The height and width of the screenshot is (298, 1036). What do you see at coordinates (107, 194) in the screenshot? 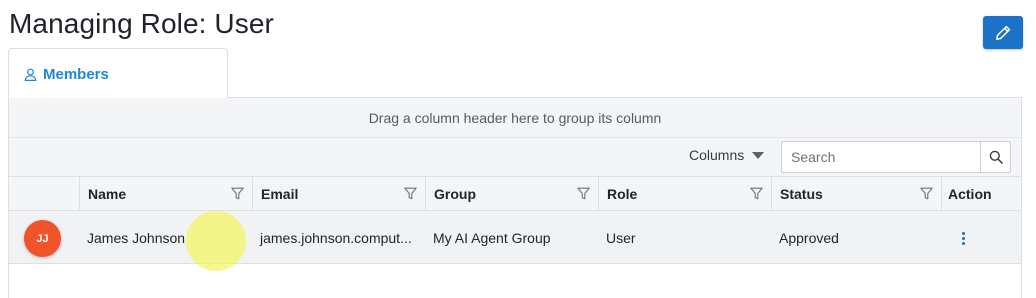
I see `header-name-label: Name` at bounding box center [107, 194].